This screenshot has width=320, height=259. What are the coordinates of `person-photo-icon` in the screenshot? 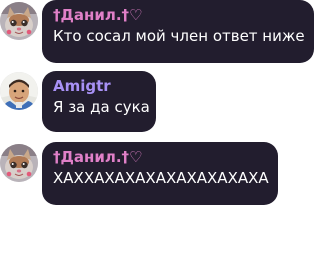 It's located at (19, 91).